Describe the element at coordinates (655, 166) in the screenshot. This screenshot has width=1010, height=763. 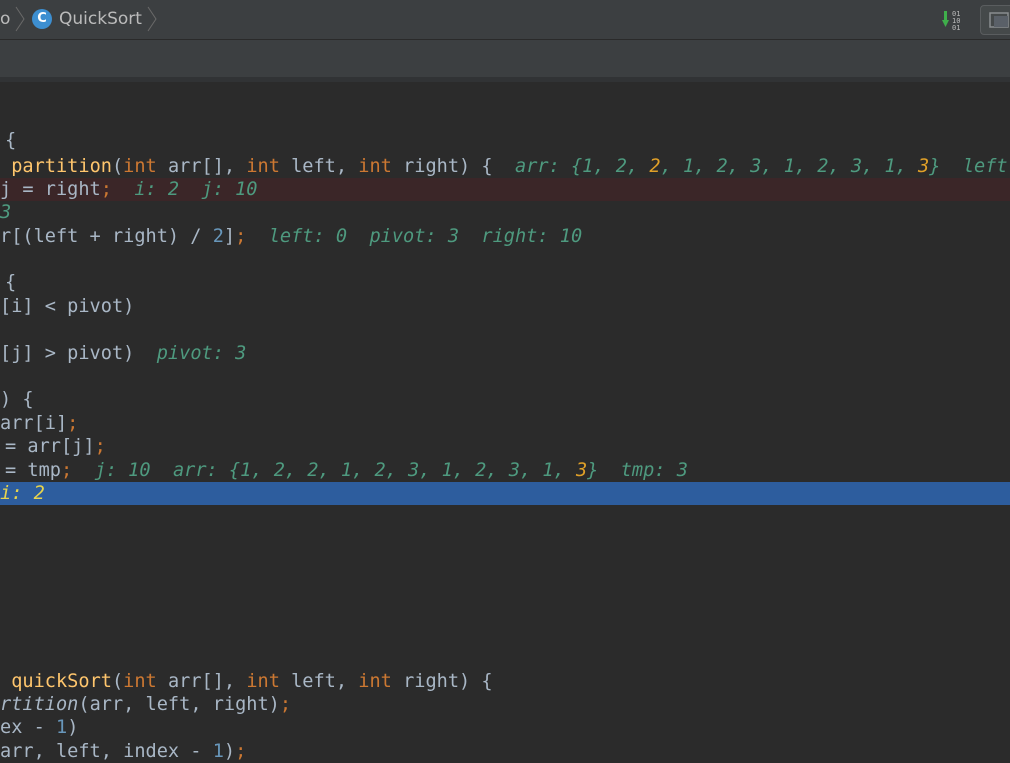
I see `changed-value-hint: 2` at that location.